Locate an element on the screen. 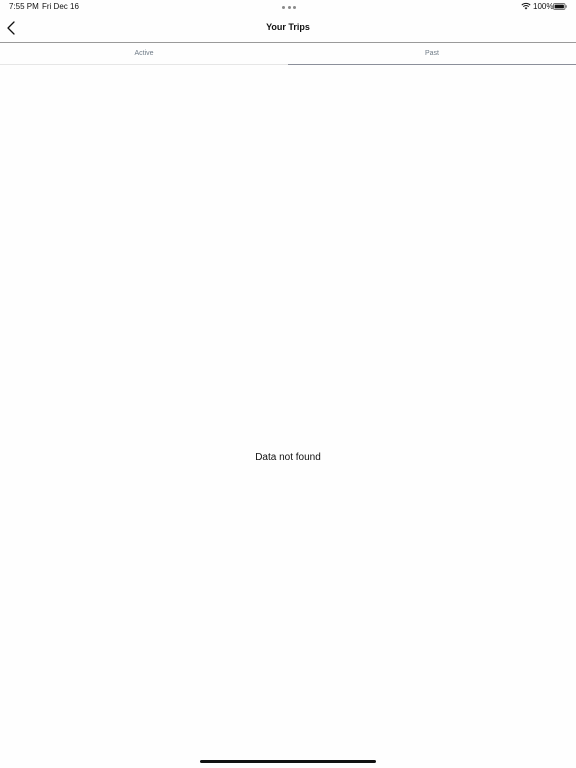 The width and height of the screenshot is (576, 768). navigation-bar: Your Trips is located at coordinates (288, 28).